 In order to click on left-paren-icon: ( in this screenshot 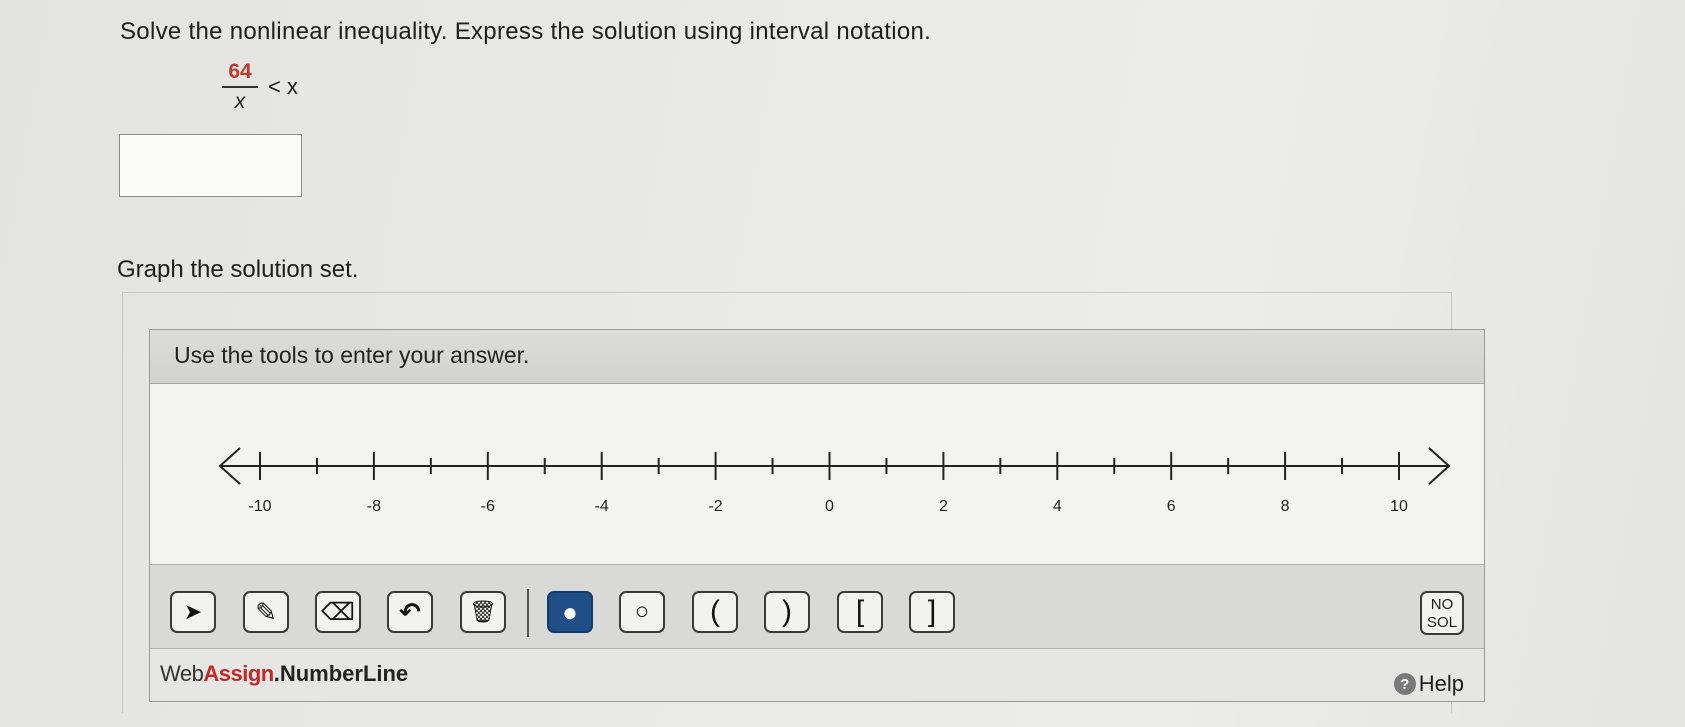, I will do `click(715, 611)`.